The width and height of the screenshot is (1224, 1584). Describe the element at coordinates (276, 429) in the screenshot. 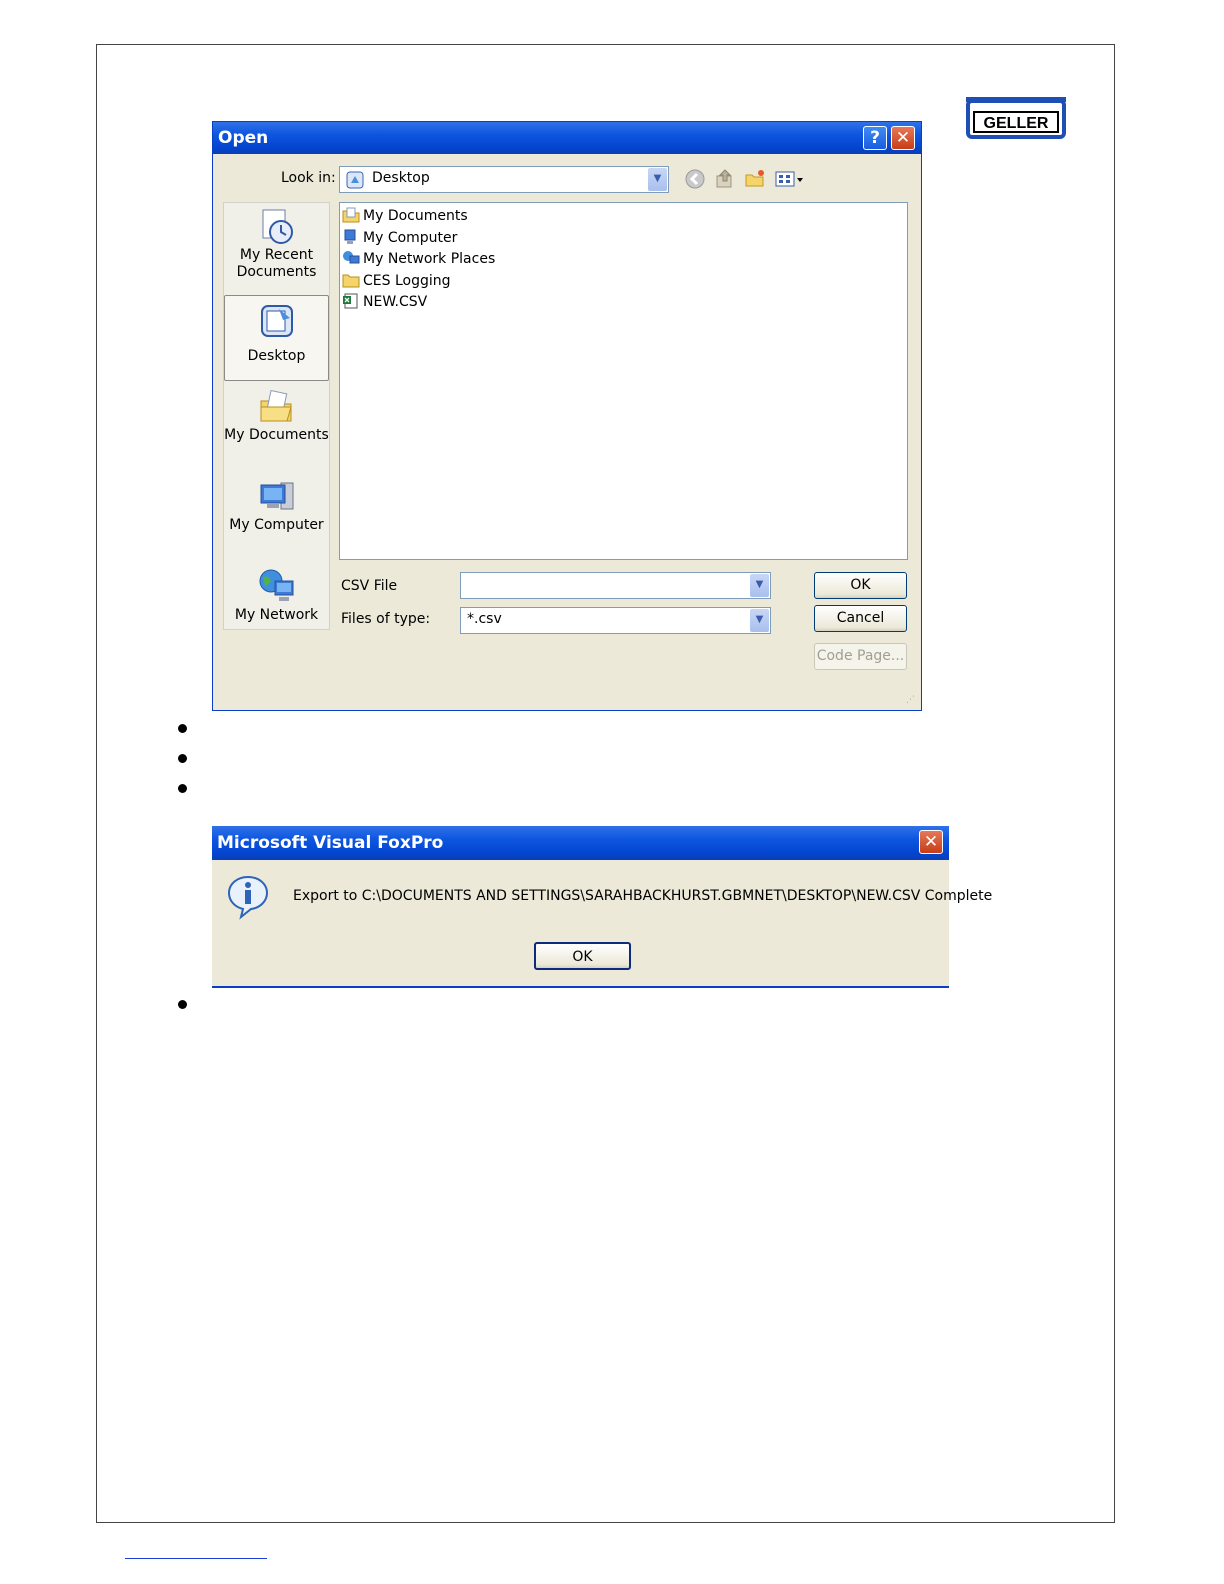

I see `place-my-documents: My Documents` at that location.